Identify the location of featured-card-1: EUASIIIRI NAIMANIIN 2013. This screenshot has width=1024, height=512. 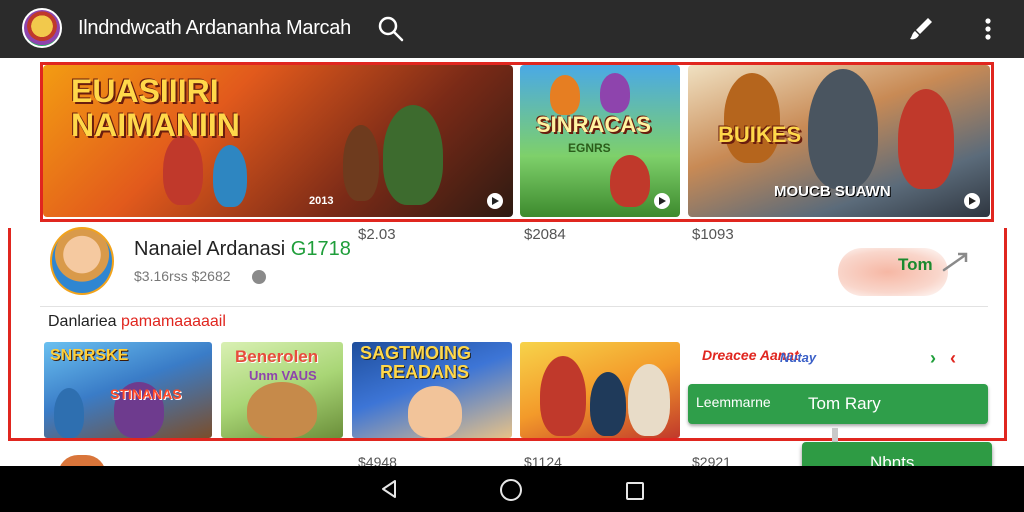
(278, 141).